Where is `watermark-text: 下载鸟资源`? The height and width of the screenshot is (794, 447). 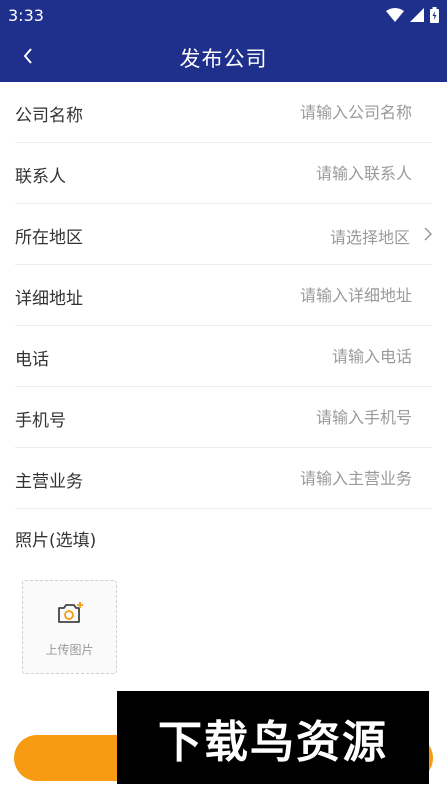
watermark-text: 下载鸟资源 is located at coordinates (273, 742).